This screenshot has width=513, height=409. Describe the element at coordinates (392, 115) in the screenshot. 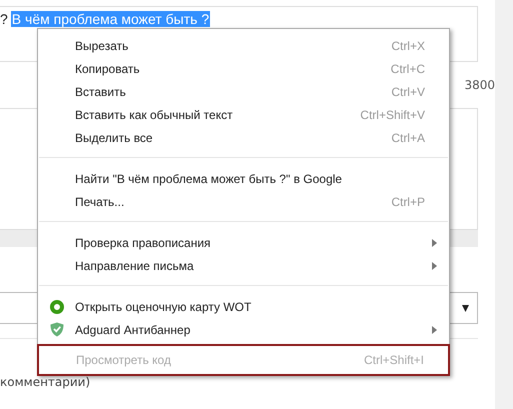

I see `shortcut-label: Ctrl+Shift+V` at that location.